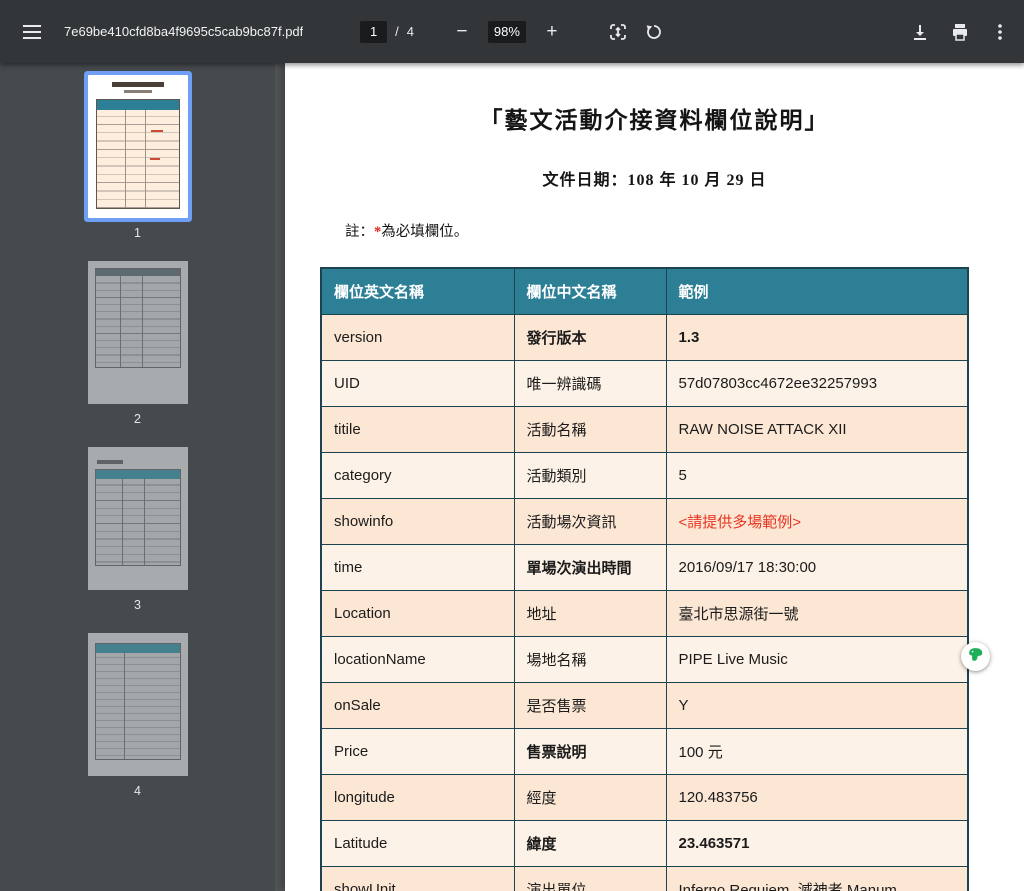 The height and width of the screenshot is (891, 1024). I want to click on note-prefix: 註：, so click(359, 232).